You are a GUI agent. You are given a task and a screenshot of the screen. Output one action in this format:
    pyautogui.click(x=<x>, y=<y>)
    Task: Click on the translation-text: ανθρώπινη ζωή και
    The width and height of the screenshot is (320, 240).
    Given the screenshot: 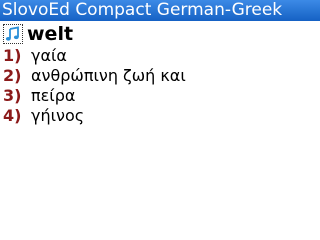 What is the action you would take?
    pyautogui.click(x=108, y=75)
    